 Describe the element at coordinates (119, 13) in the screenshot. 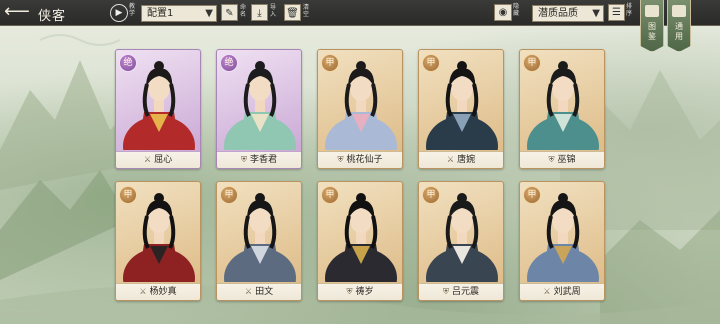

I see `tutorial-play-icon: ▶` at that location.